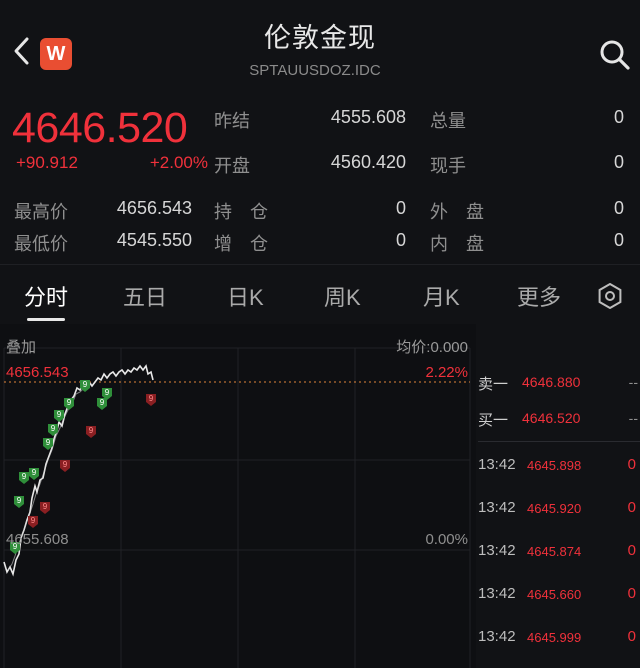  I want to click on order-book-divider, so click(559, 441).